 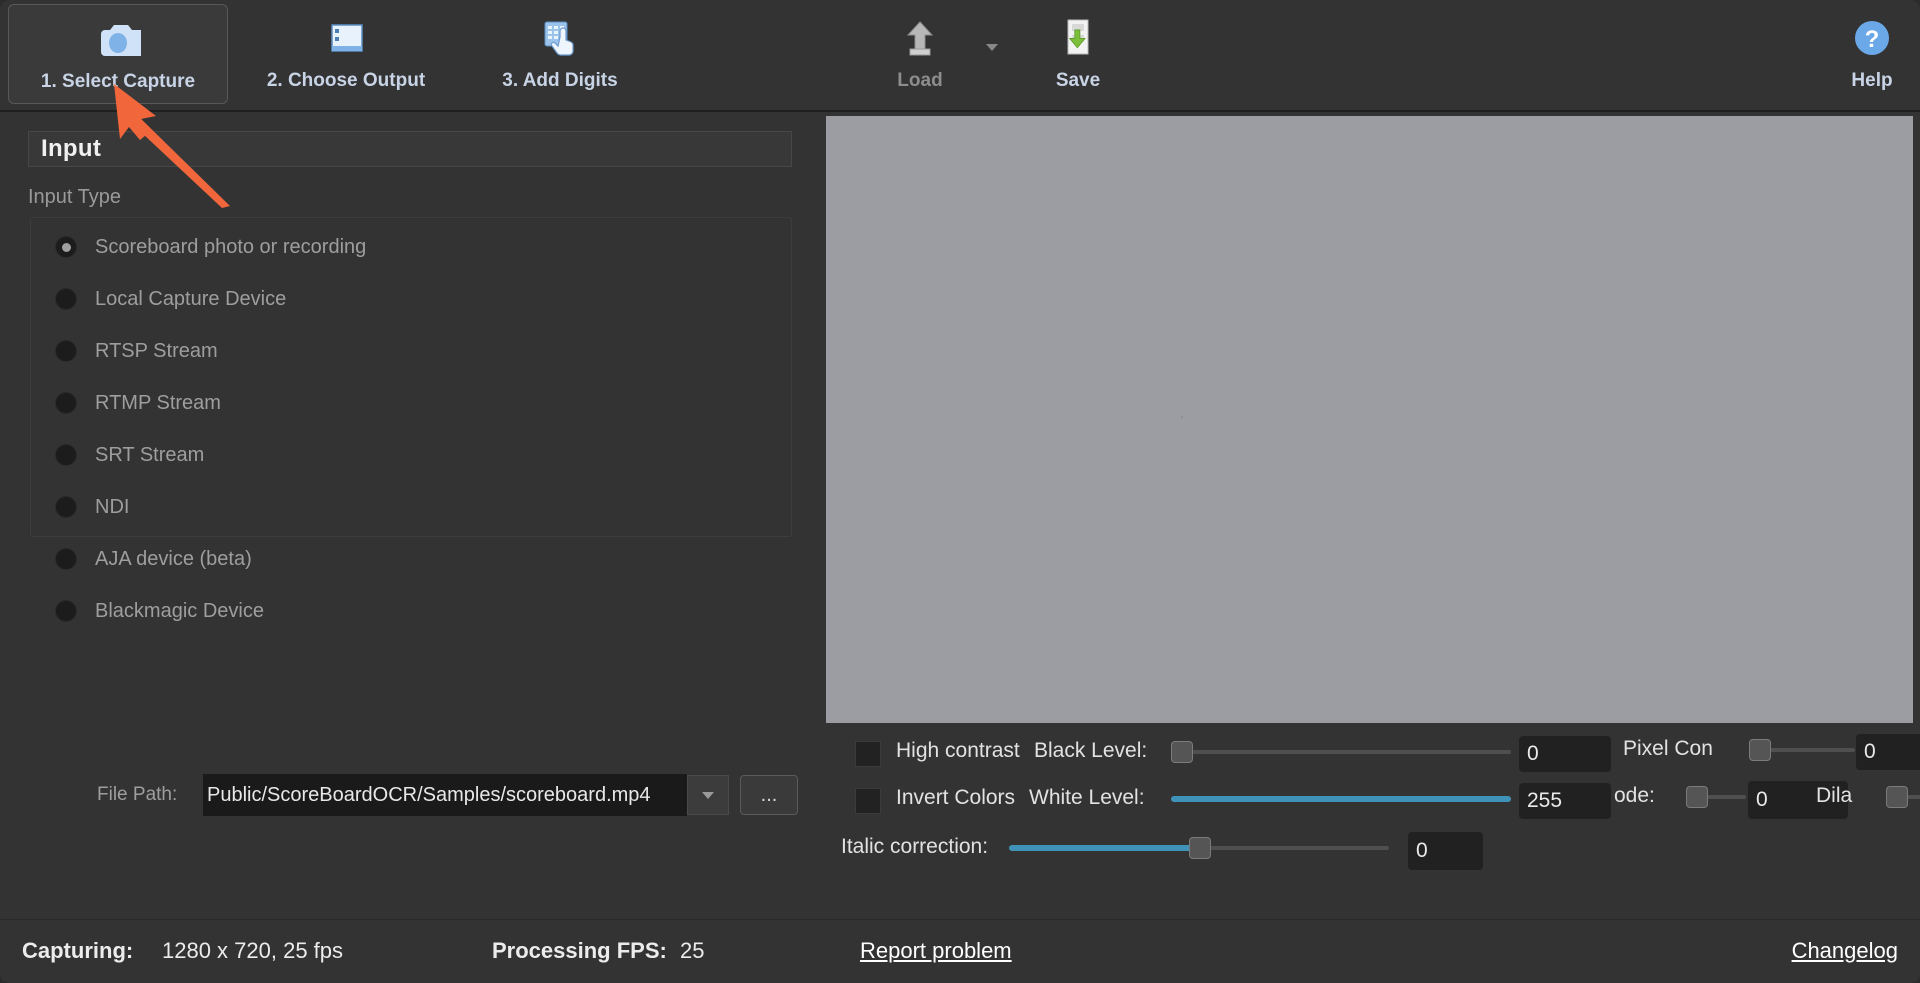 What do you see at coordinates (173, 558) in the screenshot?
I see `radio-label: AJA device (beta)` at bounding box center [173, 558].